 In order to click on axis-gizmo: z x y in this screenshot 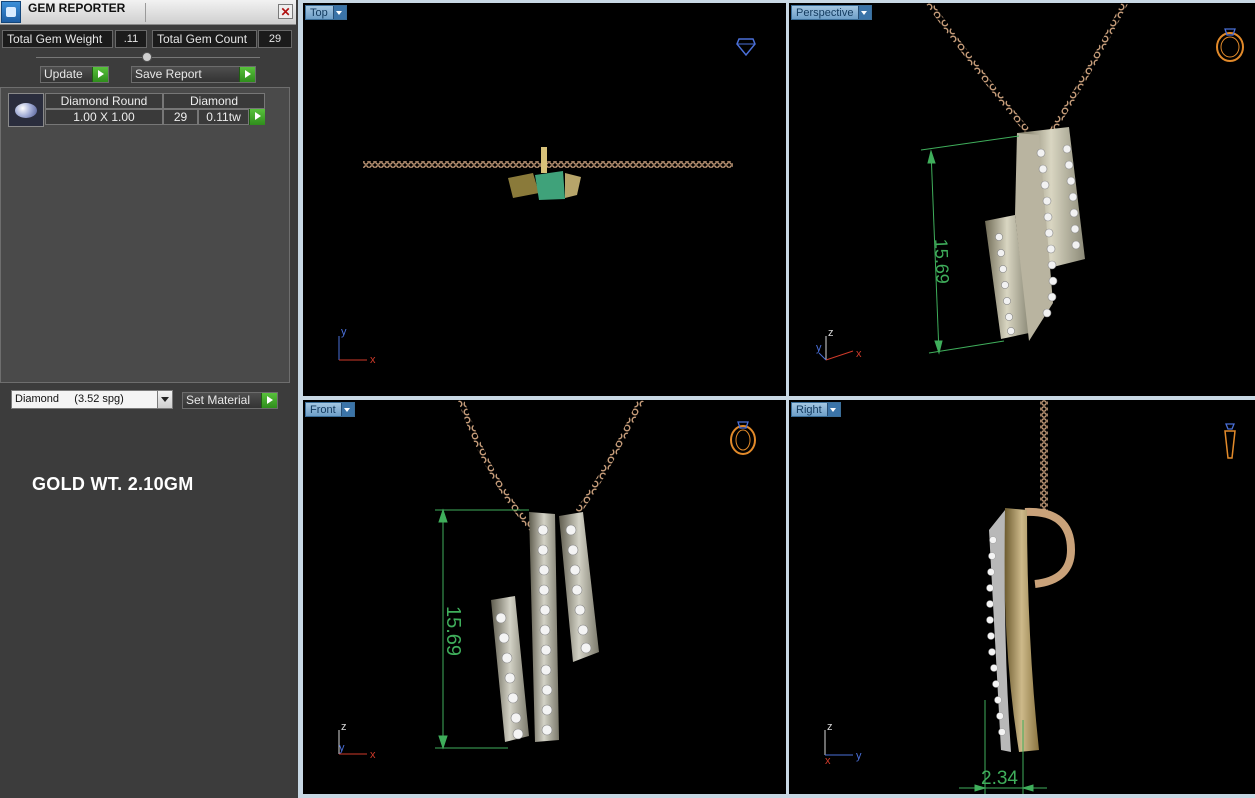, I will do `click(843, 744)`.